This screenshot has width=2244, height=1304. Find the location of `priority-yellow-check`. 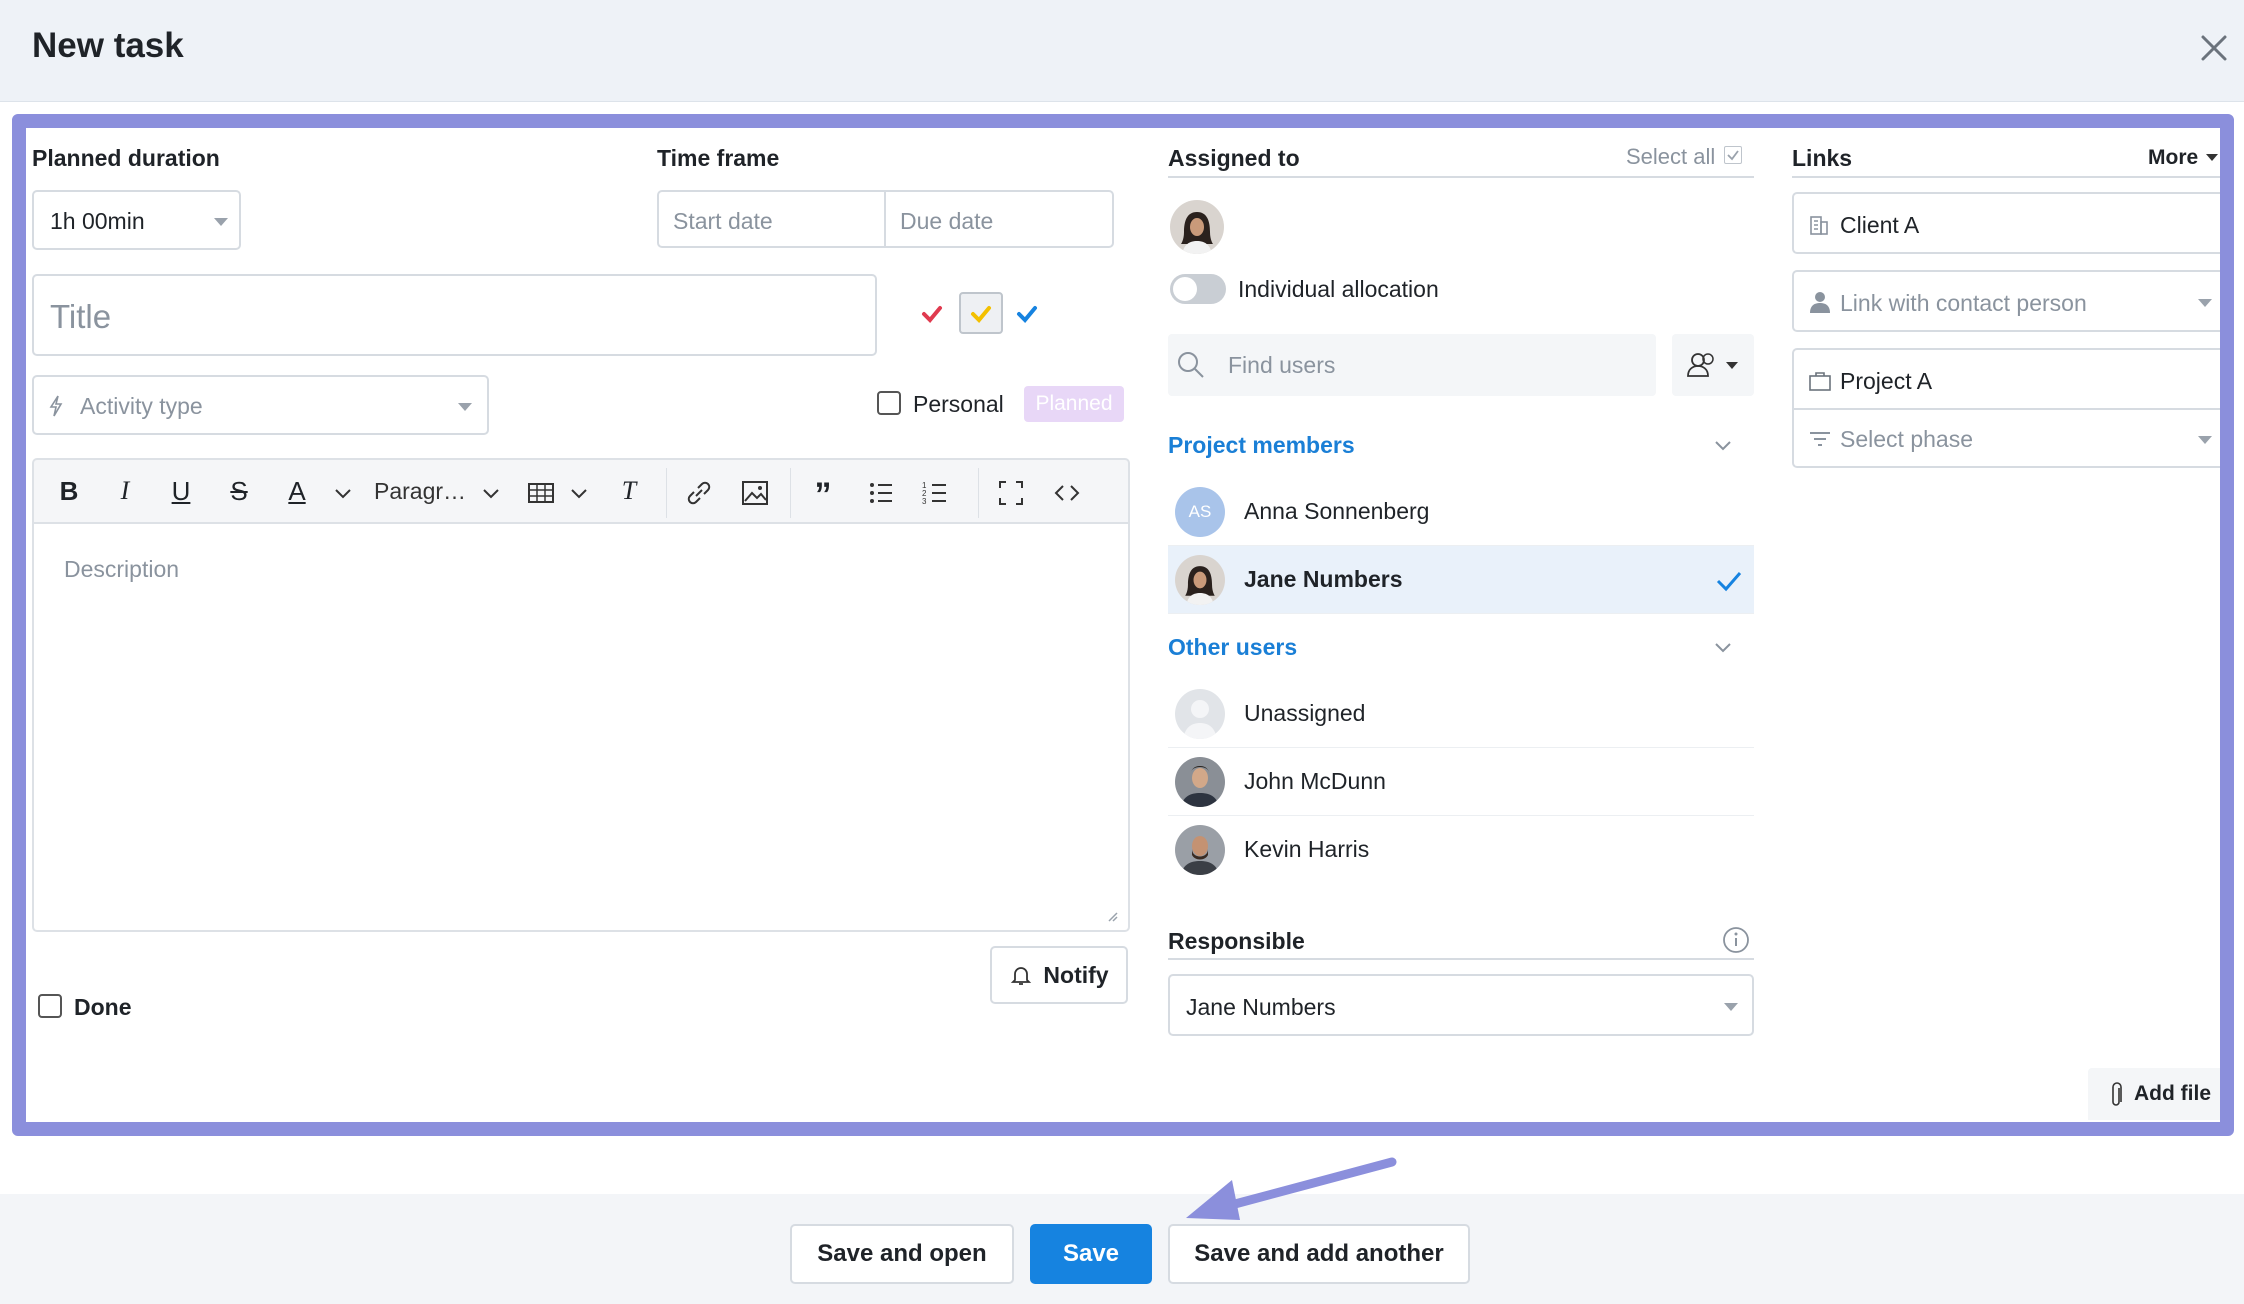

priority-yellow-check is located at coordinates (981, 313).